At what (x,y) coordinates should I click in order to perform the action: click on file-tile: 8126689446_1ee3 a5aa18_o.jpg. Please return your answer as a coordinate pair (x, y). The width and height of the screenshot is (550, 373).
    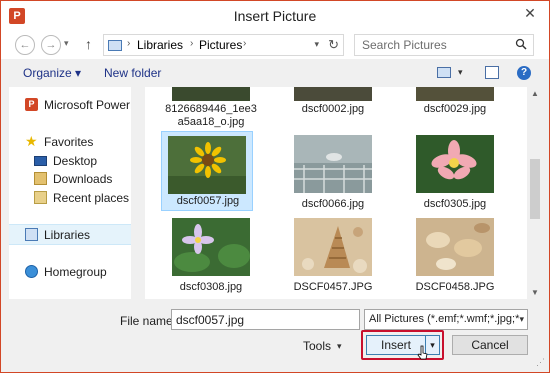
    Looking at the image, I should click on (211, 109).